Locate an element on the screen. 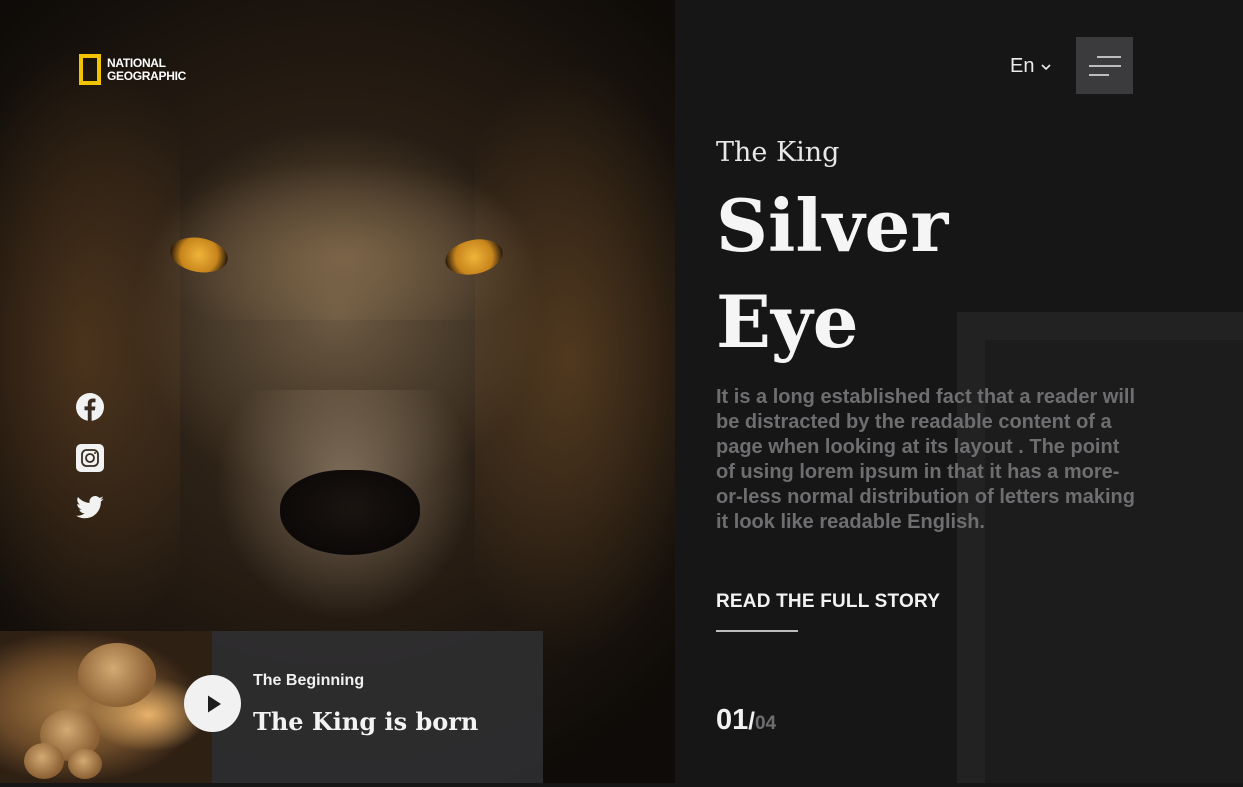 The height and width of the screenshot is (787, 1243). video-thumbnail is located at coordinates (106, 707).